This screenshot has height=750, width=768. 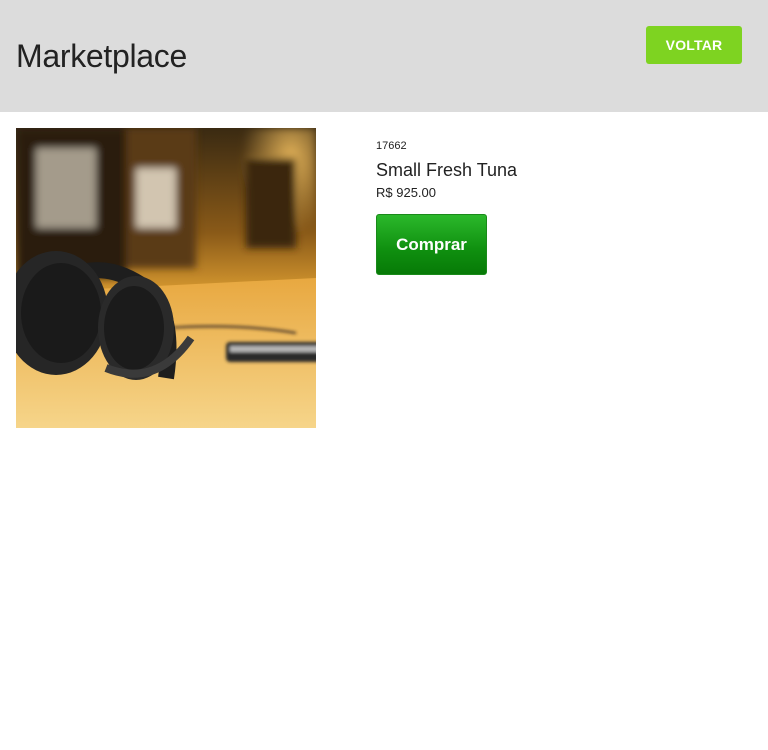 I want to click on product-price: R$ 925.00, so click(x=406, y=192).